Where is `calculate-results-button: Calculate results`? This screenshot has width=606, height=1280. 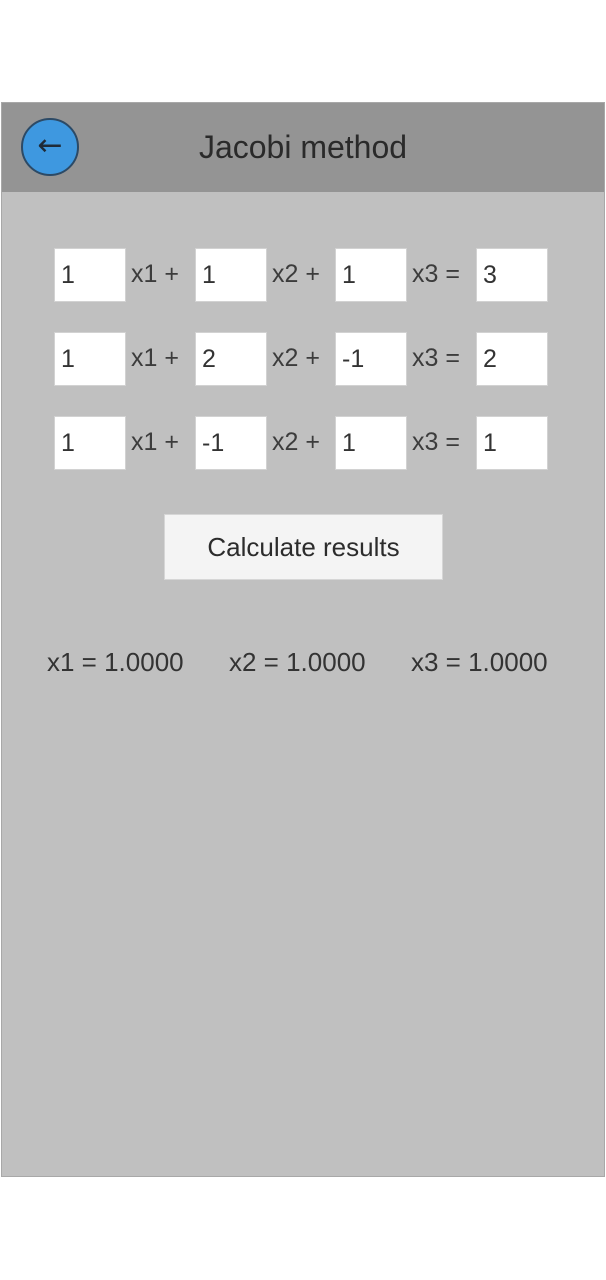 calculate-results-button: Calculate results is located at coordinates (303, 547).